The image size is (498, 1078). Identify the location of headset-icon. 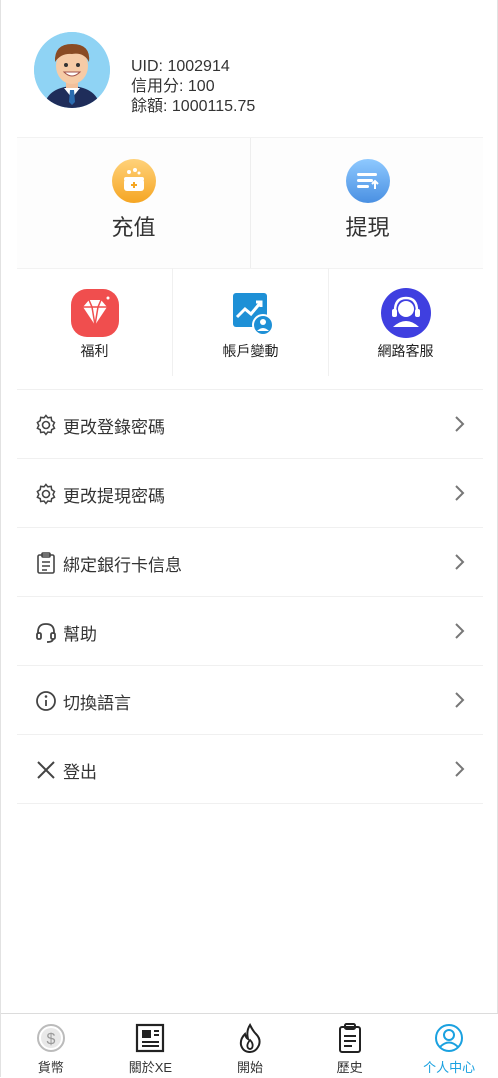
(46, 632).